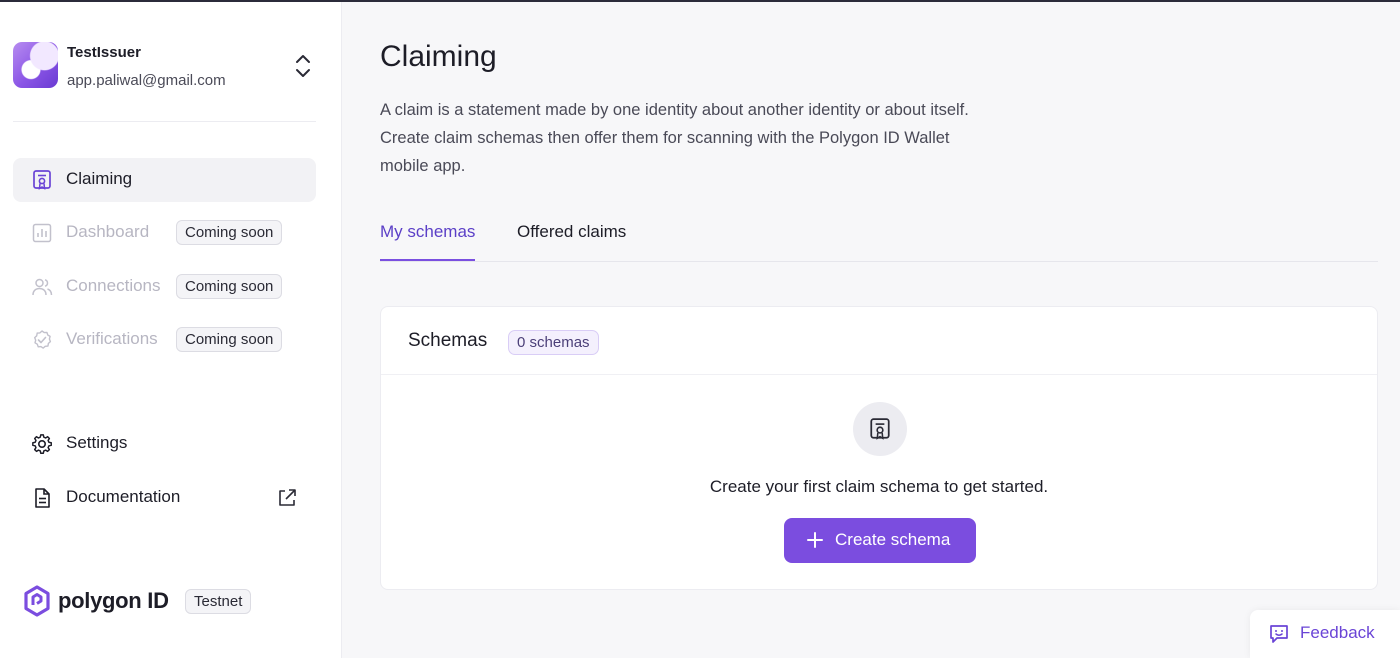 This screenshot has width=1400, height=658. Describe the element at coordinates (879, 238) in the screenshot. I see `tab-bar: My schemas Offered claims` at that location.